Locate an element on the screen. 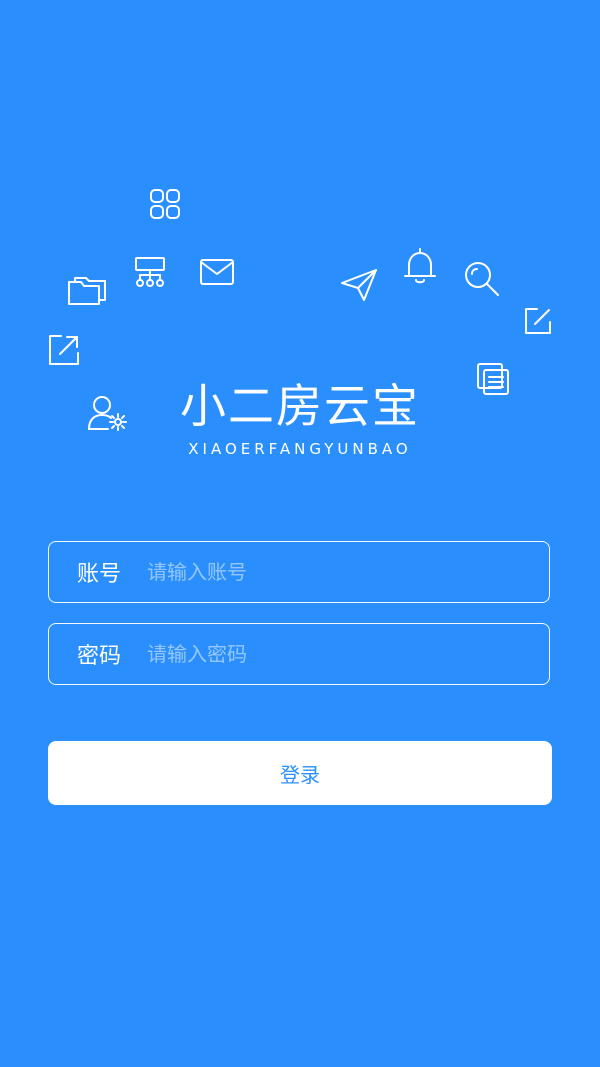 The width and height of the screenshot is (600, 1067). app-title: 小二房云宝 is located at coordinates (300, 406).